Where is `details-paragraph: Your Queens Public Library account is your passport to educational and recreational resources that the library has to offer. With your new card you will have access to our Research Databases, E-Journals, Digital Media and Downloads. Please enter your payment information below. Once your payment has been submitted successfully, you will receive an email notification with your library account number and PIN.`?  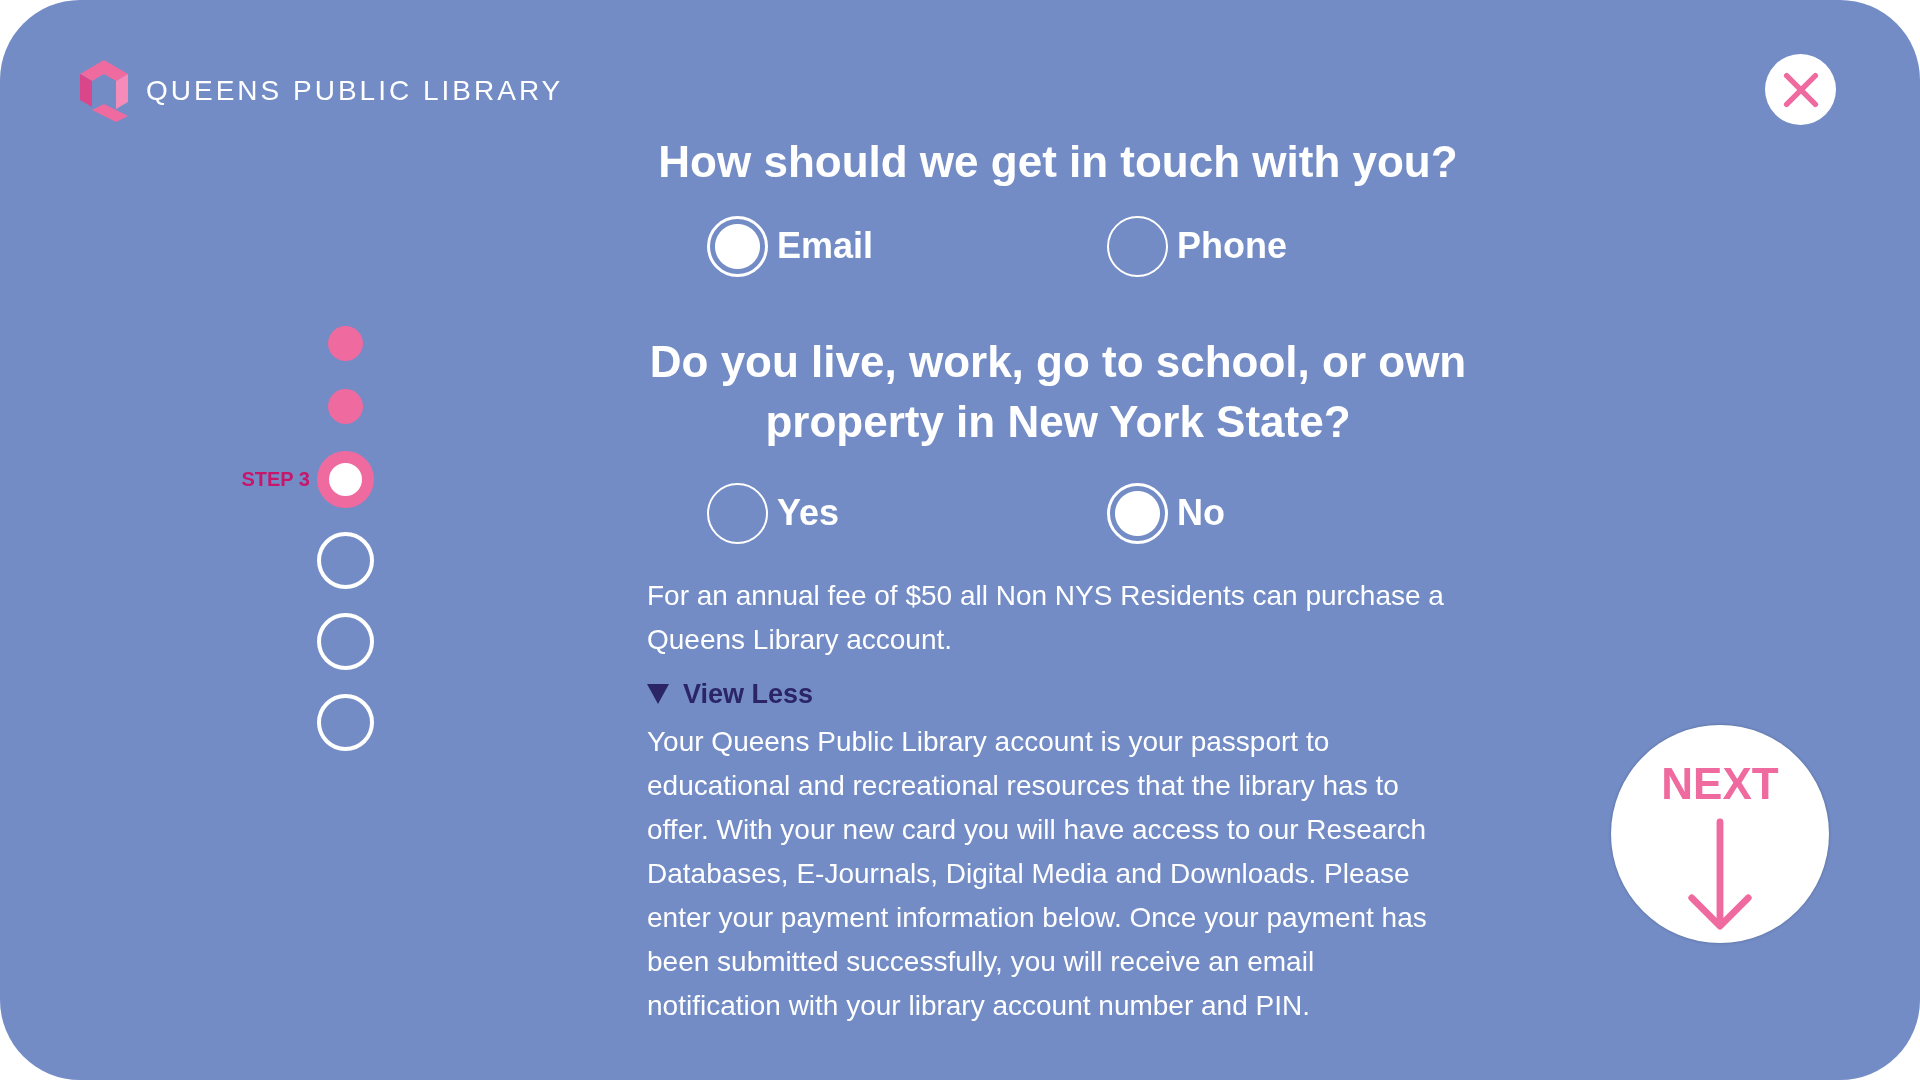
details-paragraph: Your Queens Public Library account is your passport to educational and recreational resources that the library has to offer. With your new card you will have access to our Research Databases, E-Journals, Digital Media and Downloads. Please enter your payment information below. Once your payment has been submitted successfully, you will receive an email notification with your library account number and PIN. is located at coordinates (1037, 874).